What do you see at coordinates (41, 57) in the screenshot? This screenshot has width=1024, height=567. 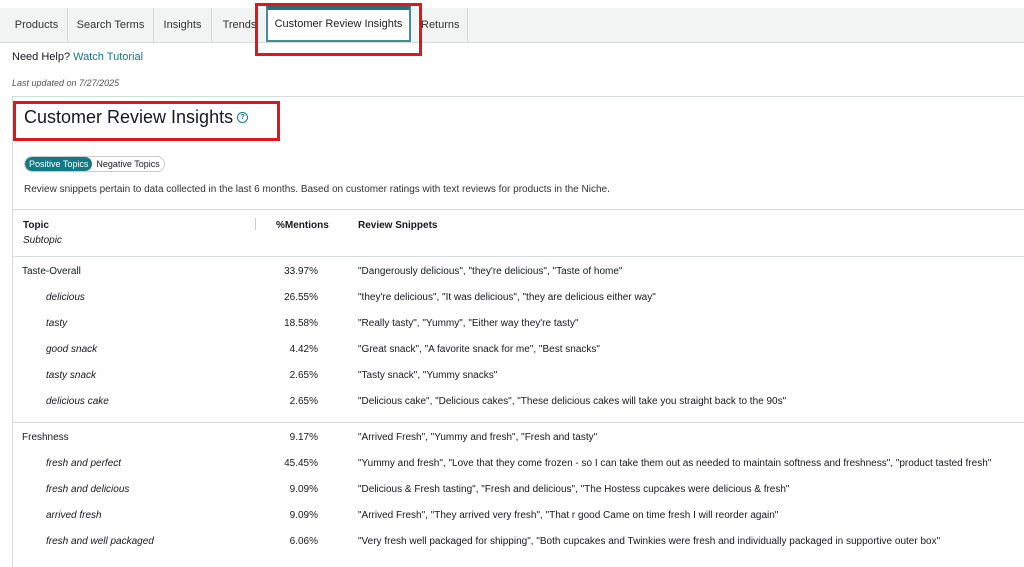 I see `help-prefix: Need Help?` at bounding box center [41, 57].